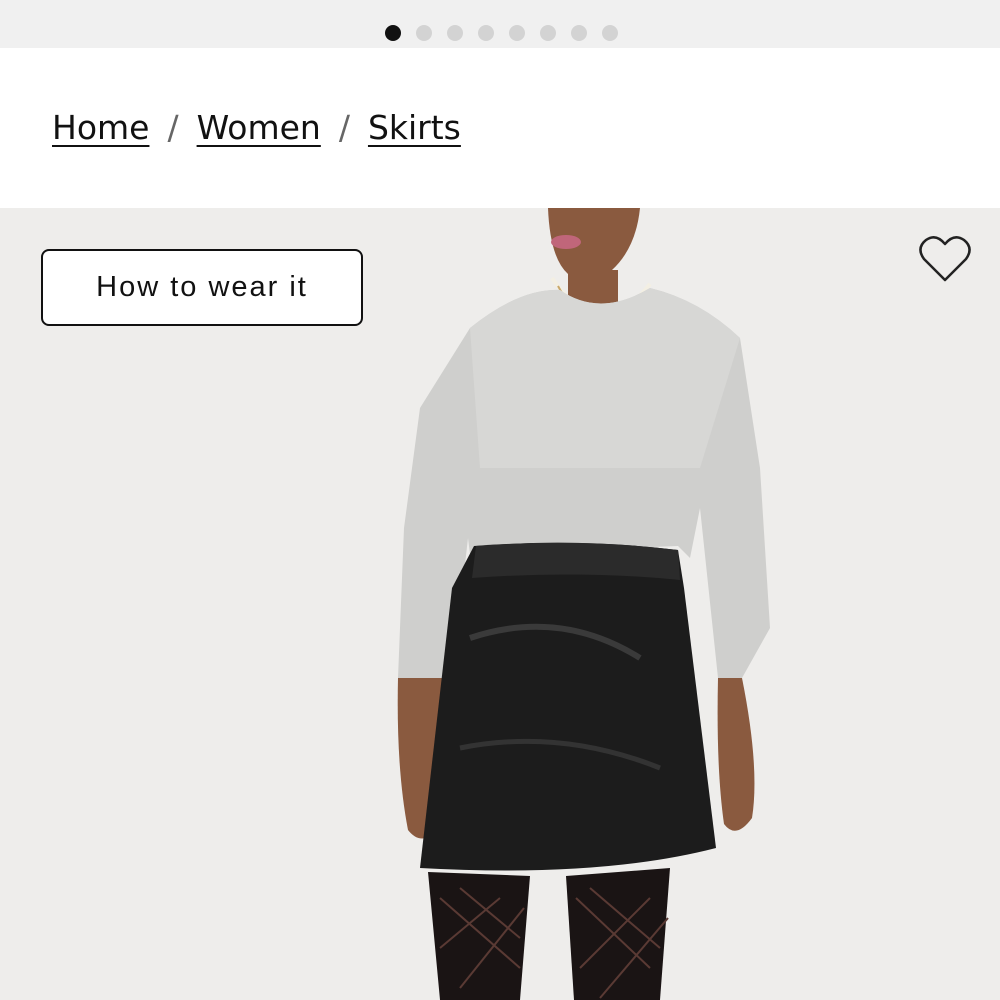 This screenshot has width=1000, height=1000. I want to click on how-to-wear-it-button: How to wear it, so click(202, 287).